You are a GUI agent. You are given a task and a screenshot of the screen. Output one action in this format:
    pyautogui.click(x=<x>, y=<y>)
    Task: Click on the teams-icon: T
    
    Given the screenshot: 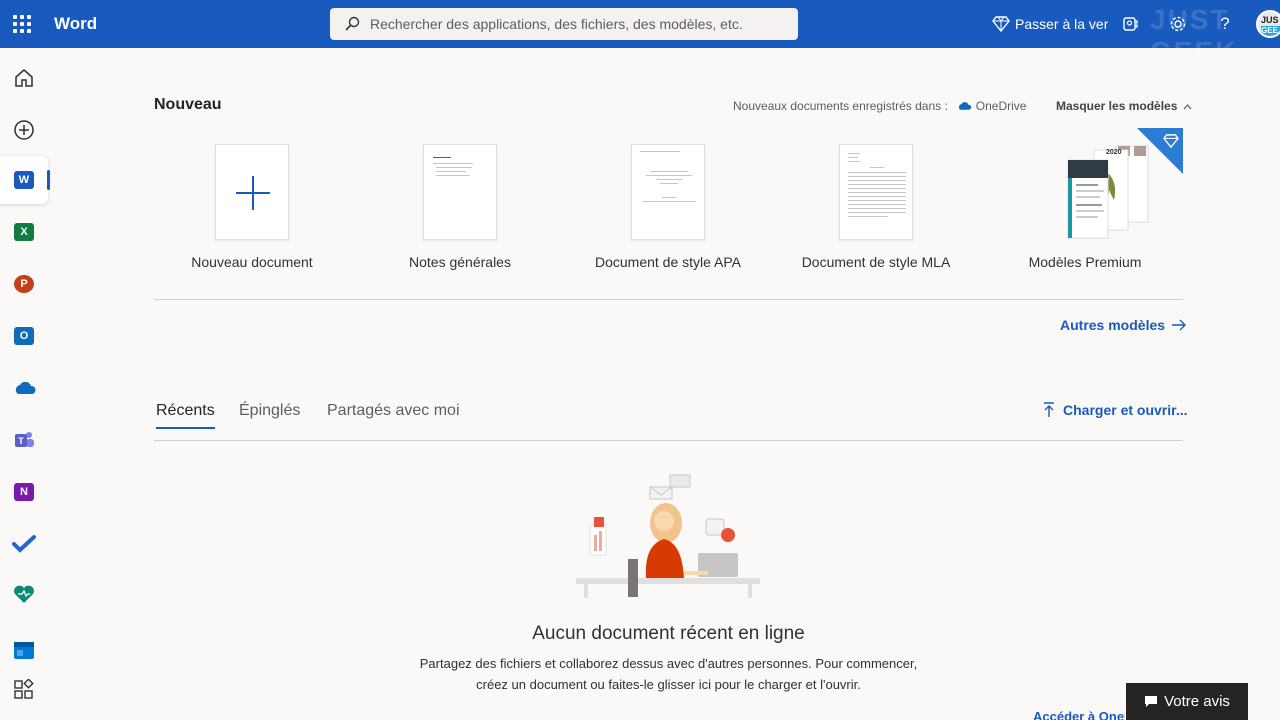 What is the action you would take?
    pyautogui.click(x=24, y=439)
    